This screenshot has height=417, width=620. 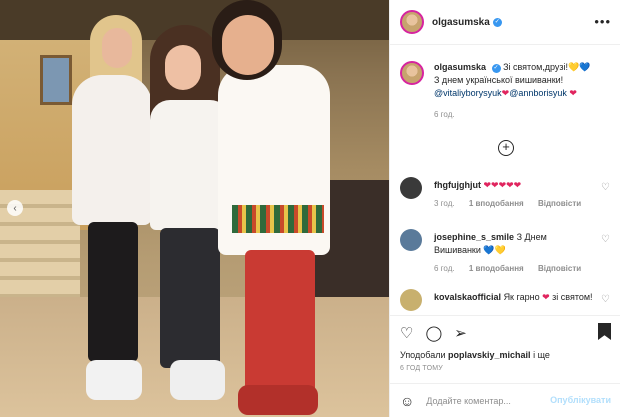 I want to click on liked-suffix: і ще, so click(x=541, y=355).